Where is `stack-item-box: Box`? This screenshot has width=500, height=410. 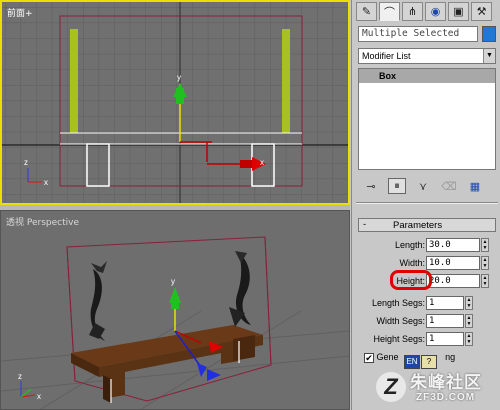 stack-item-box: Box is located at coordinates (427, 76).